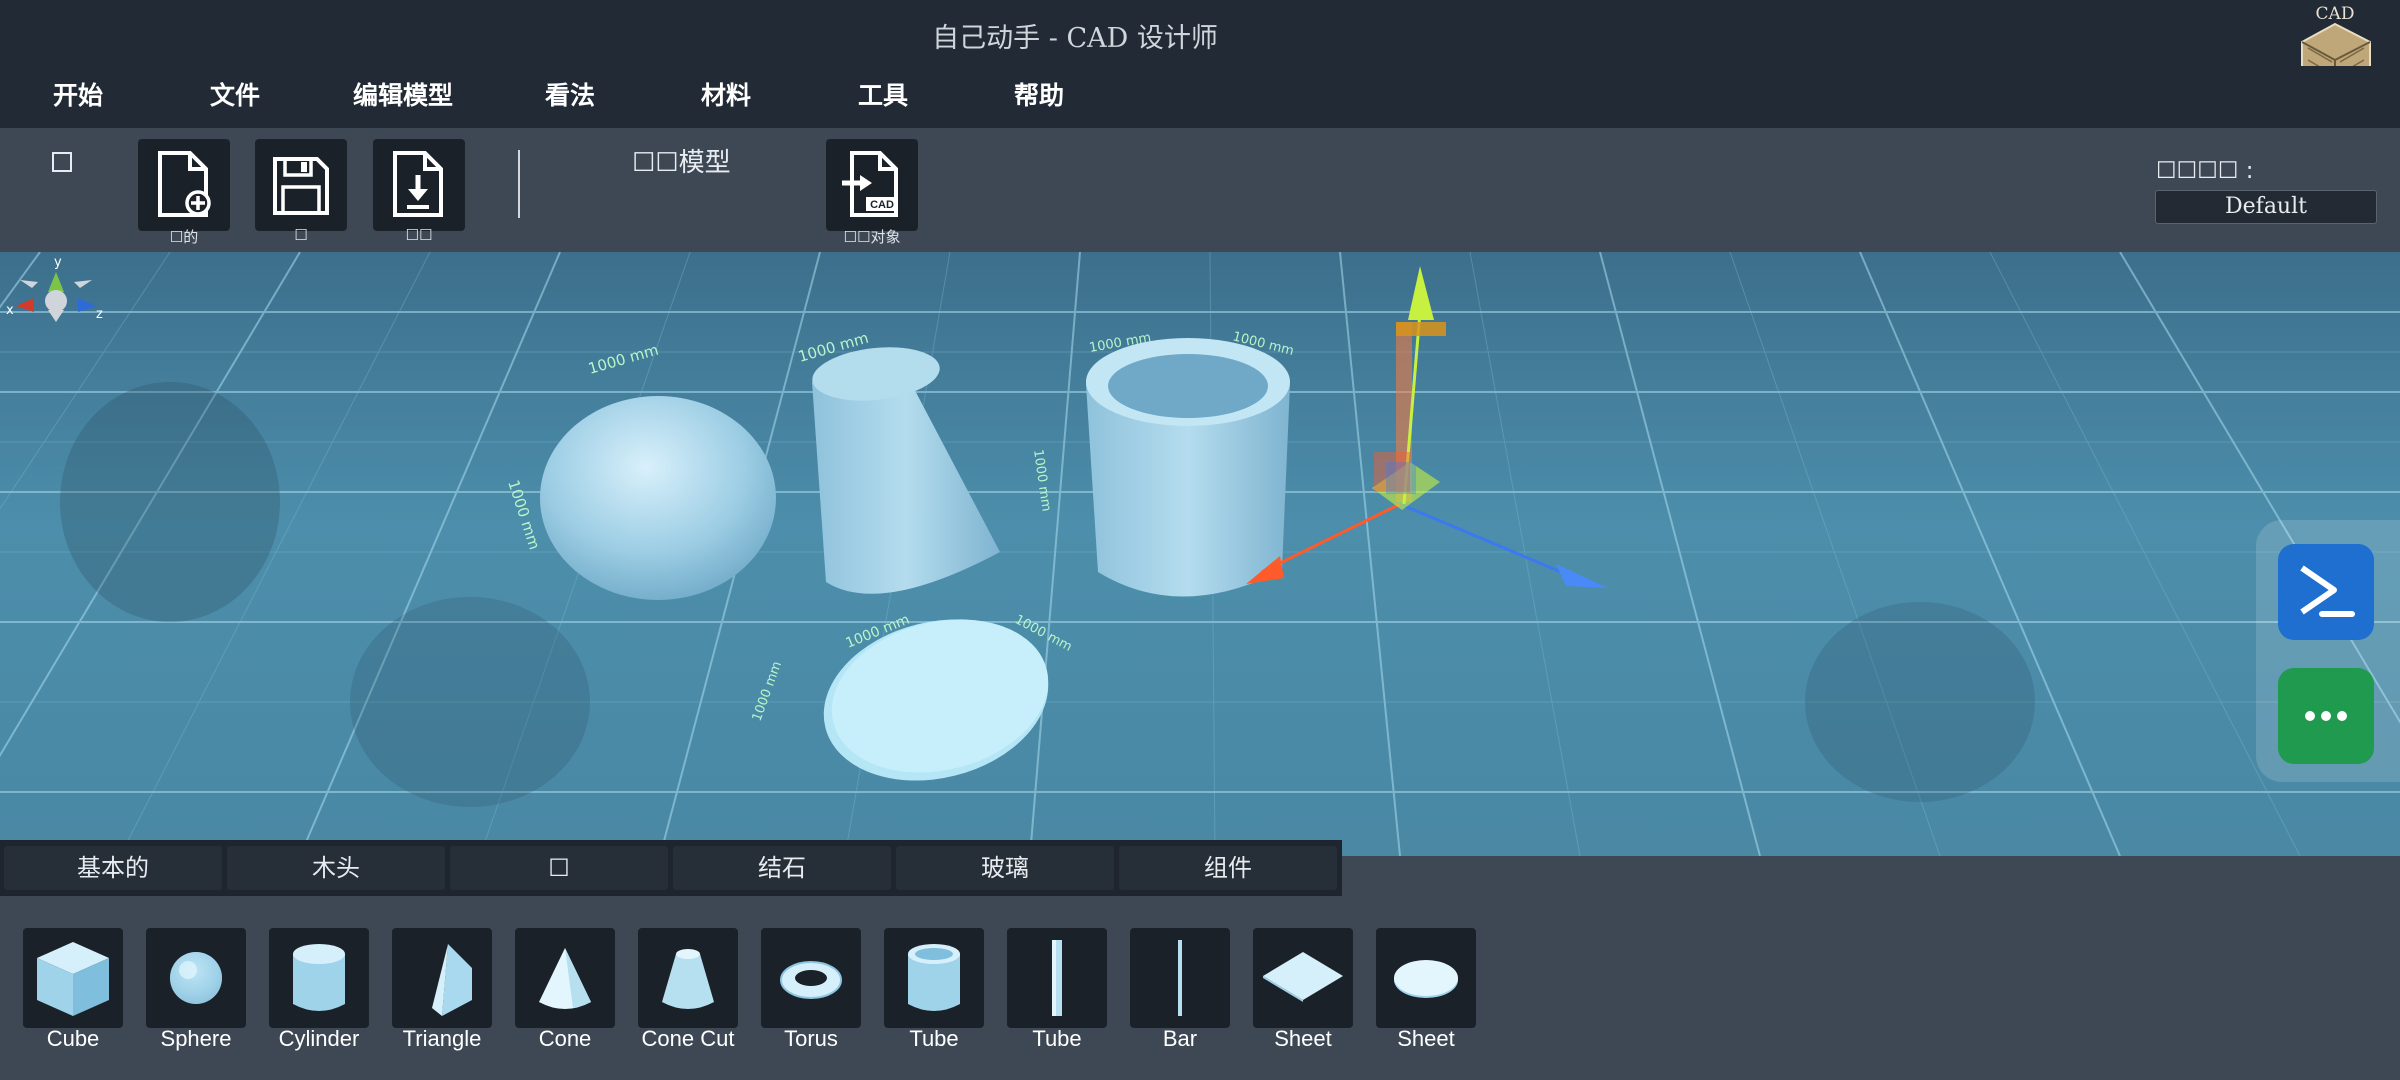 The height and width of the screenshot is (1080, 2400). I want to click on primitive-tube-button, so click(934, 978).